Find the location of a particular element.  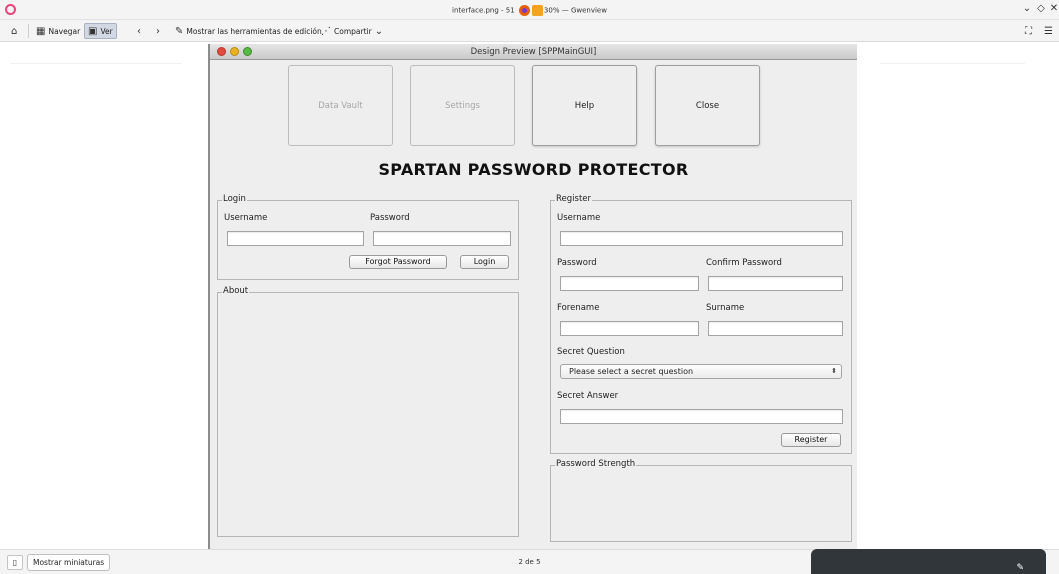

back-button: ‹ is located at coordinates (139, 31).